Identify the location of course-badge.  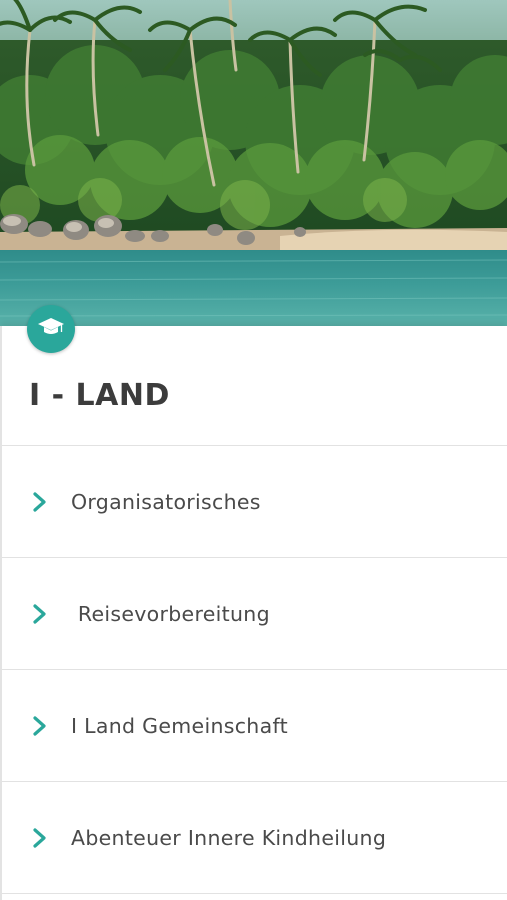
(51, 329).